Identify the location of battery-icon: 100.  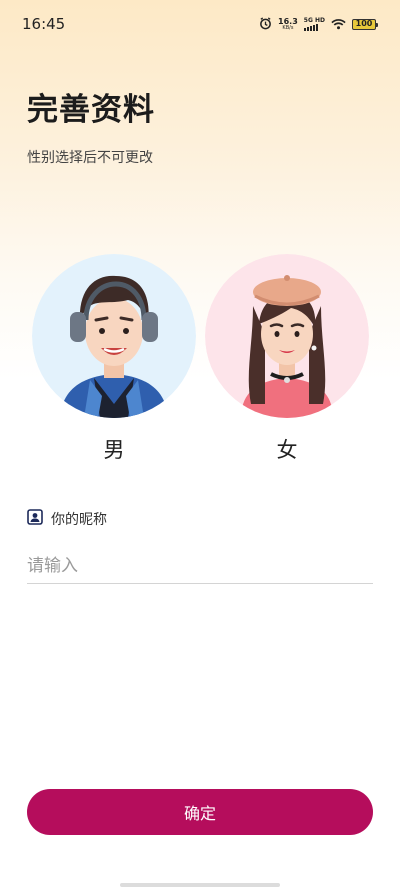
(365, 24).